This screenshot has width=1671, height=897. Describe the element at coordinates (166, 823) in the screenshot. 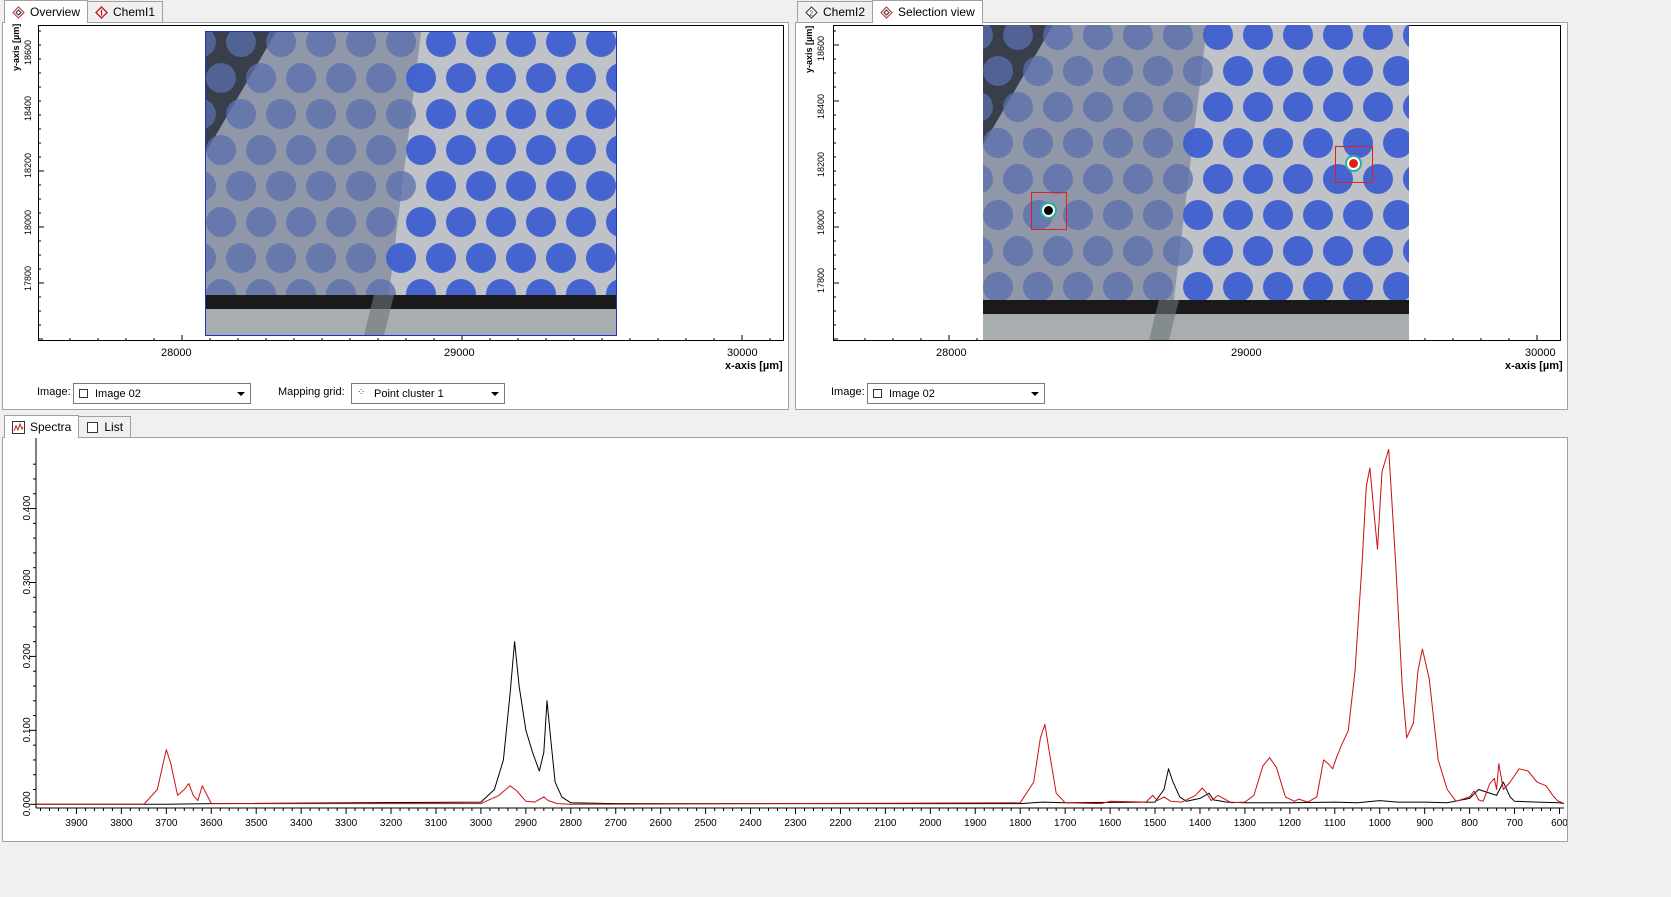

I see `spectra-x-tick-label: 3700` at that location.